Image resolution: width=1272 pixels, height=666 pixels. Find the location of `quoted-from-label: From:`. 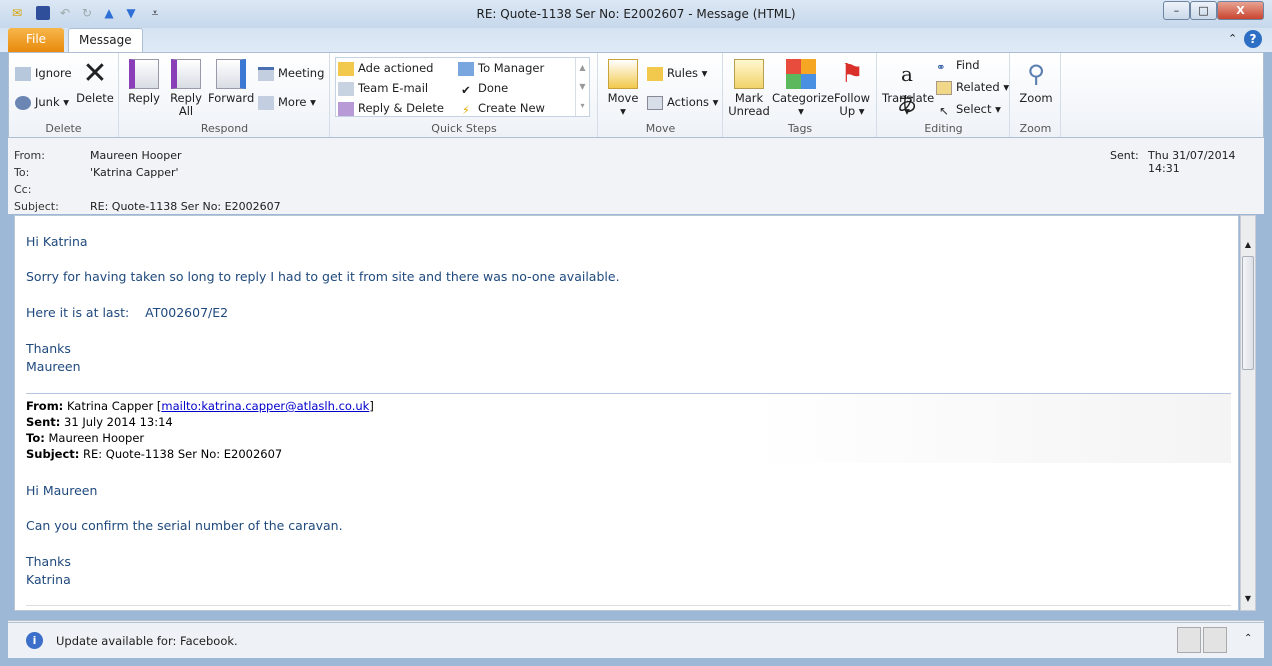

quoted-from-label: From: is located at coordinates (45, 406).